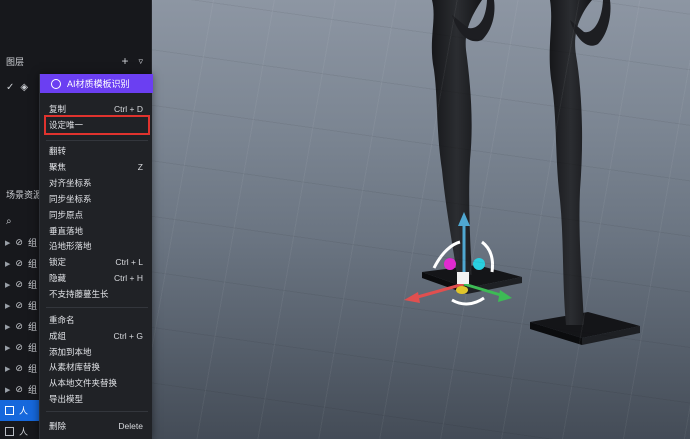 The height and width of the screenshot is (439, 690). I want to click on menu-item-no-vine-growth: 不支持藤蔓生长, so click(96, 294).